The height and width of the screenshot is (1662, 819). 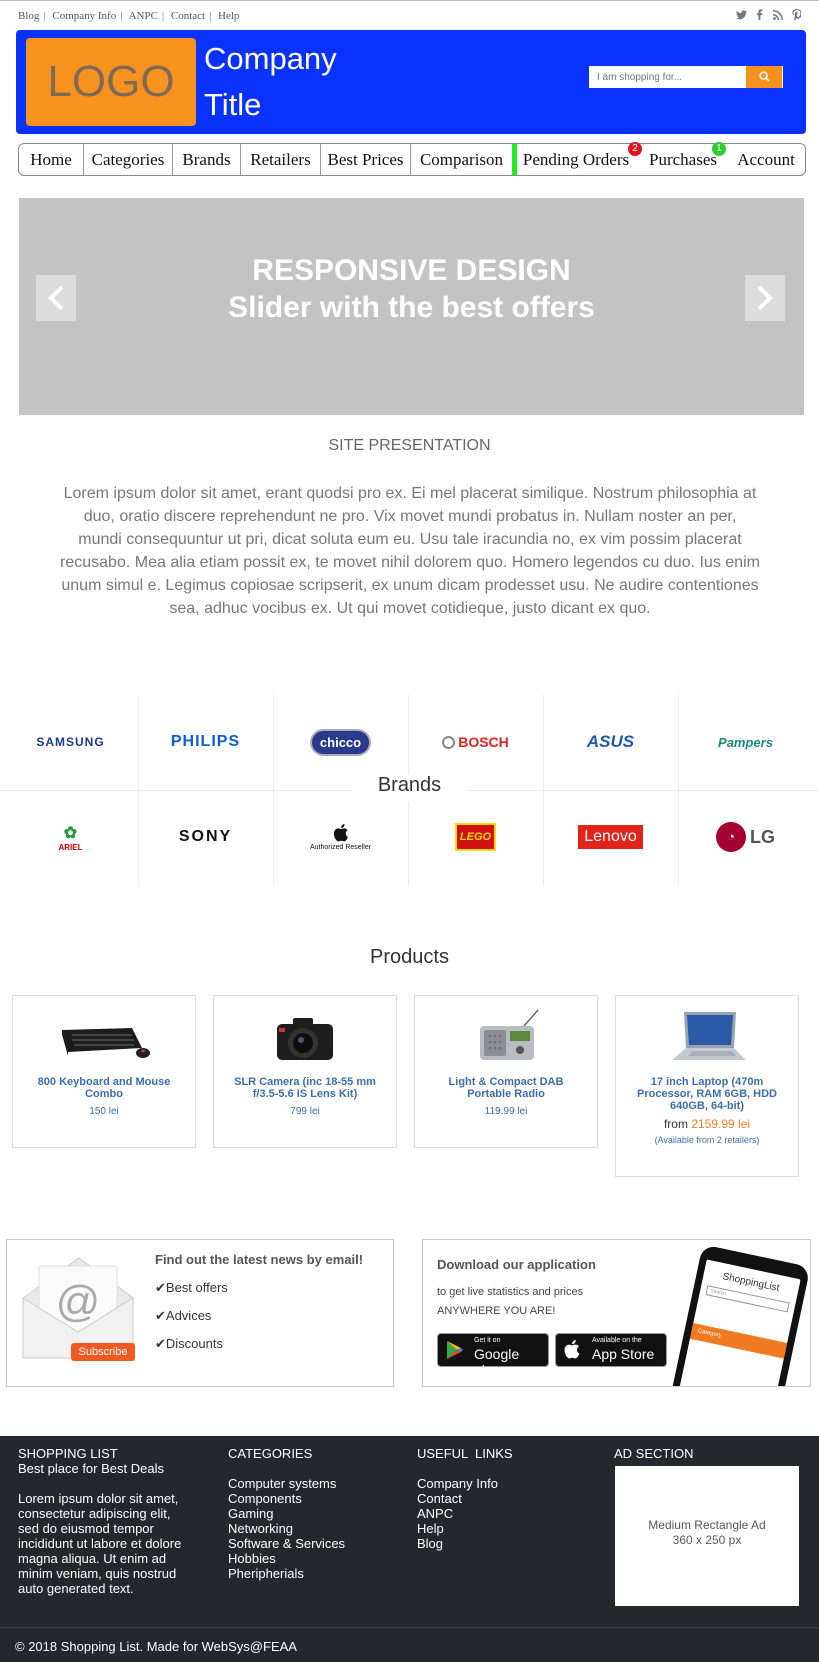 What do you see at coordinates (707, 1525) in the screenshot?
I see `ad-line1: Medium Rectangle Ad` at bounding box center [707, 1525].